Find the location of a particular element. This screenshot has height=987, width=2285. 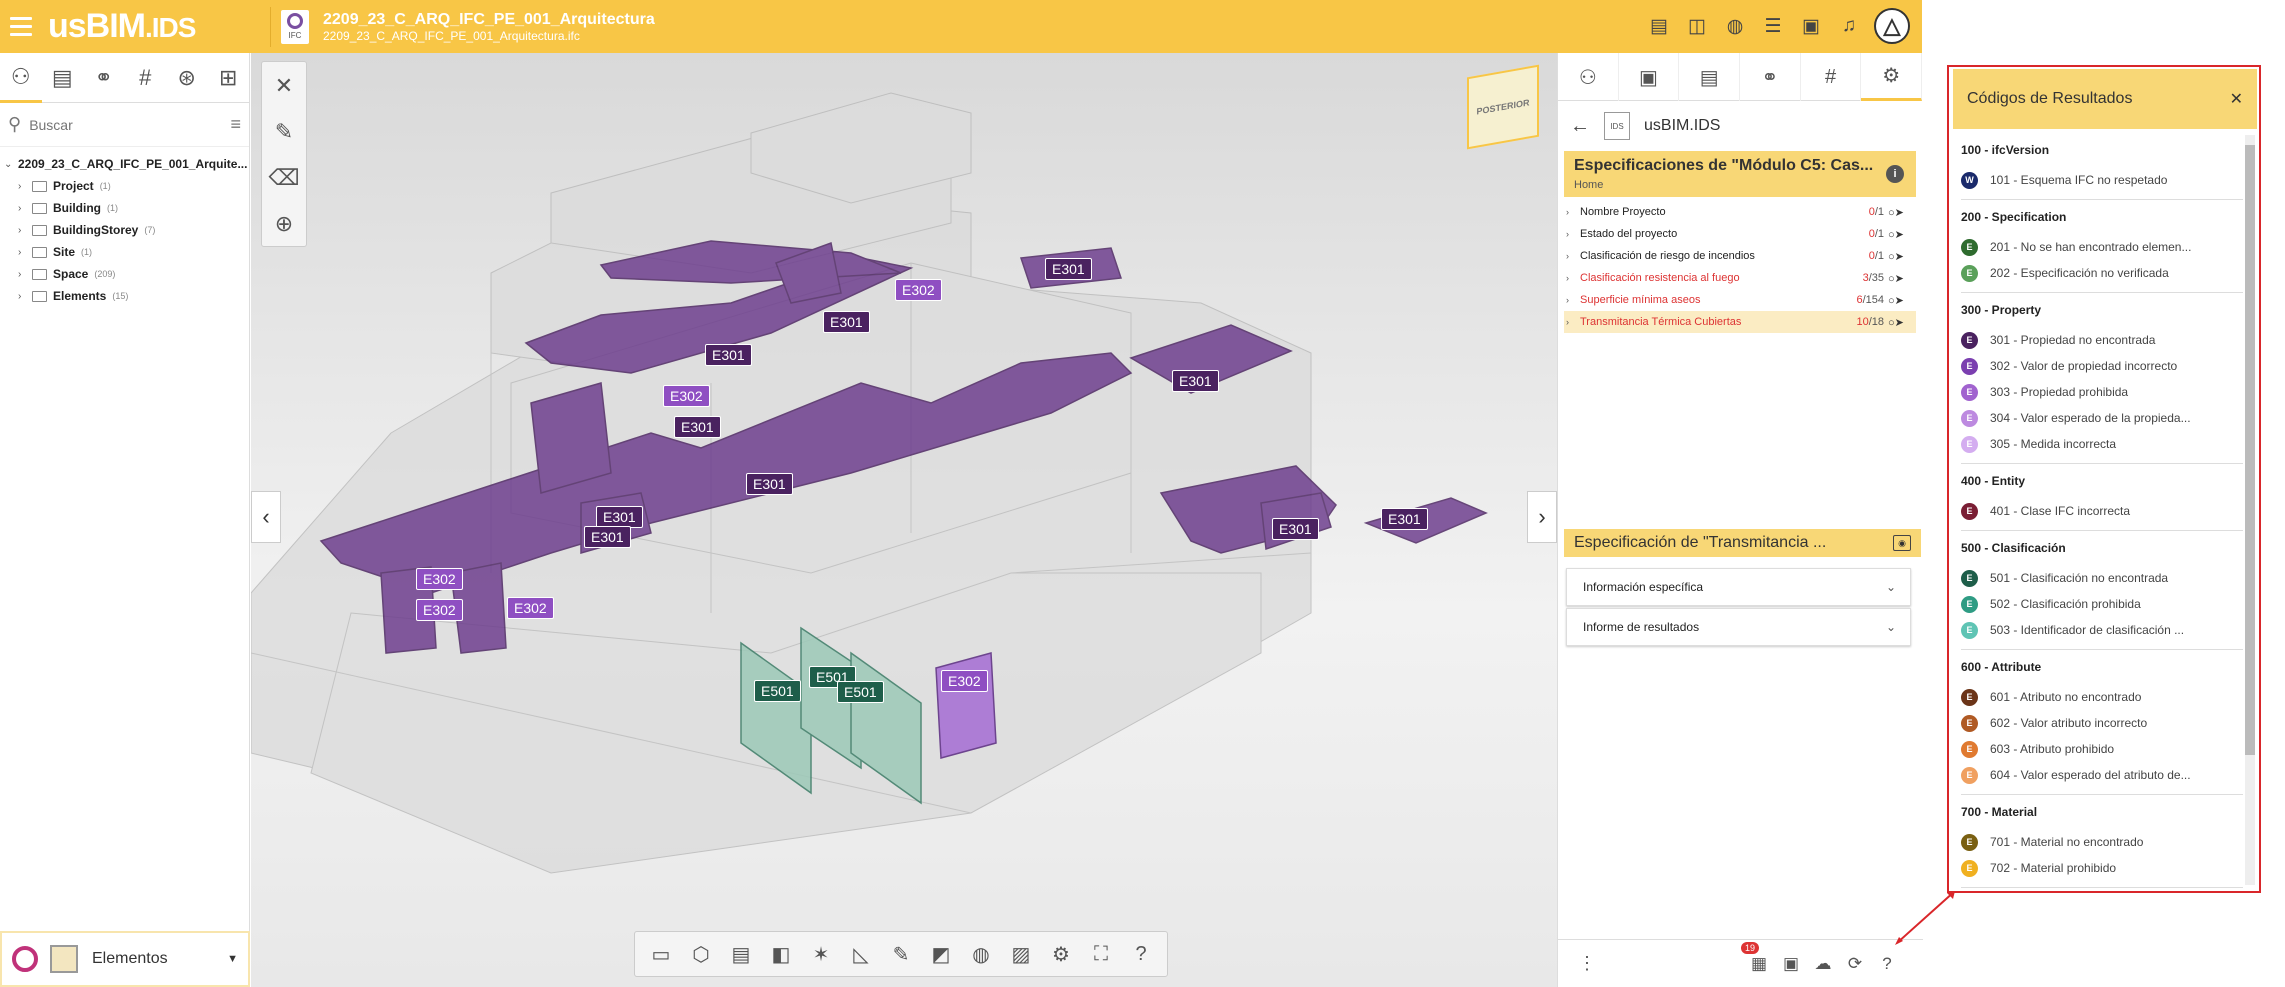

users-tab-icon: ⚇ is located at coordinates (1588, 77).